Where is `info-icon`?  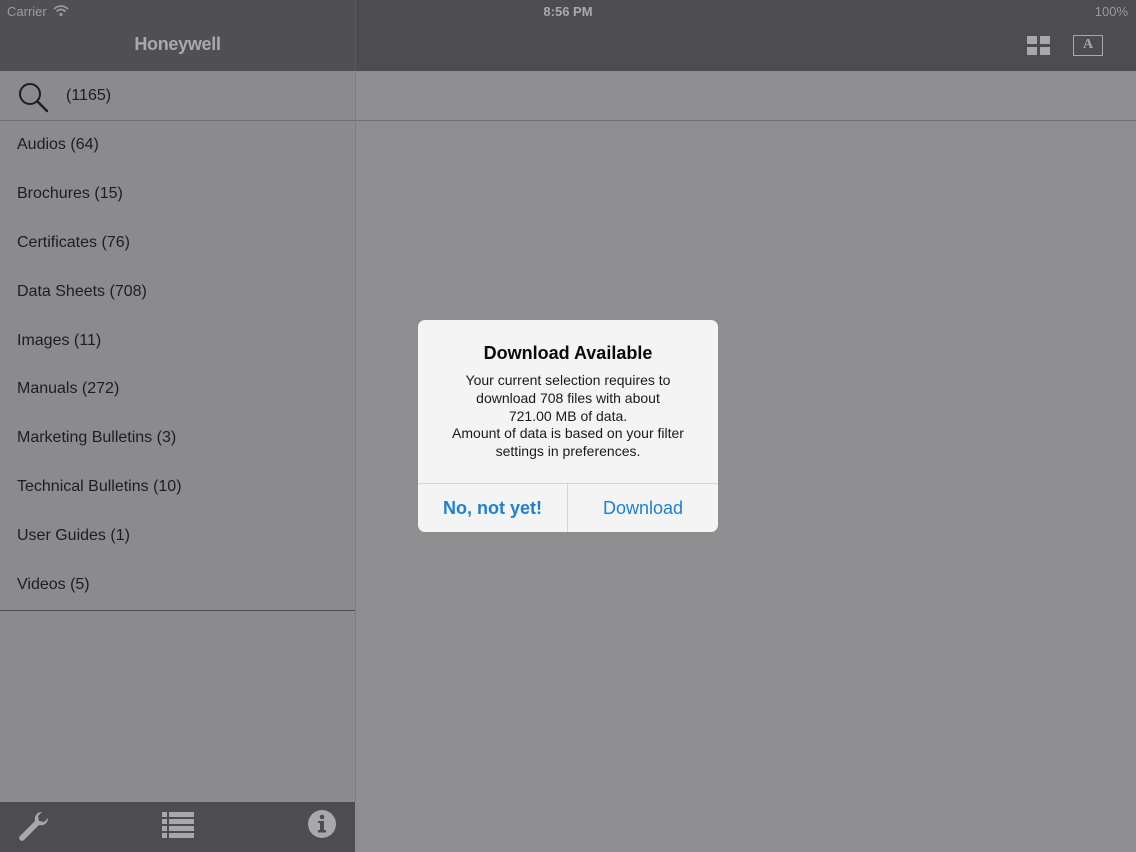 info-icon is located at coordinates (322, 824).